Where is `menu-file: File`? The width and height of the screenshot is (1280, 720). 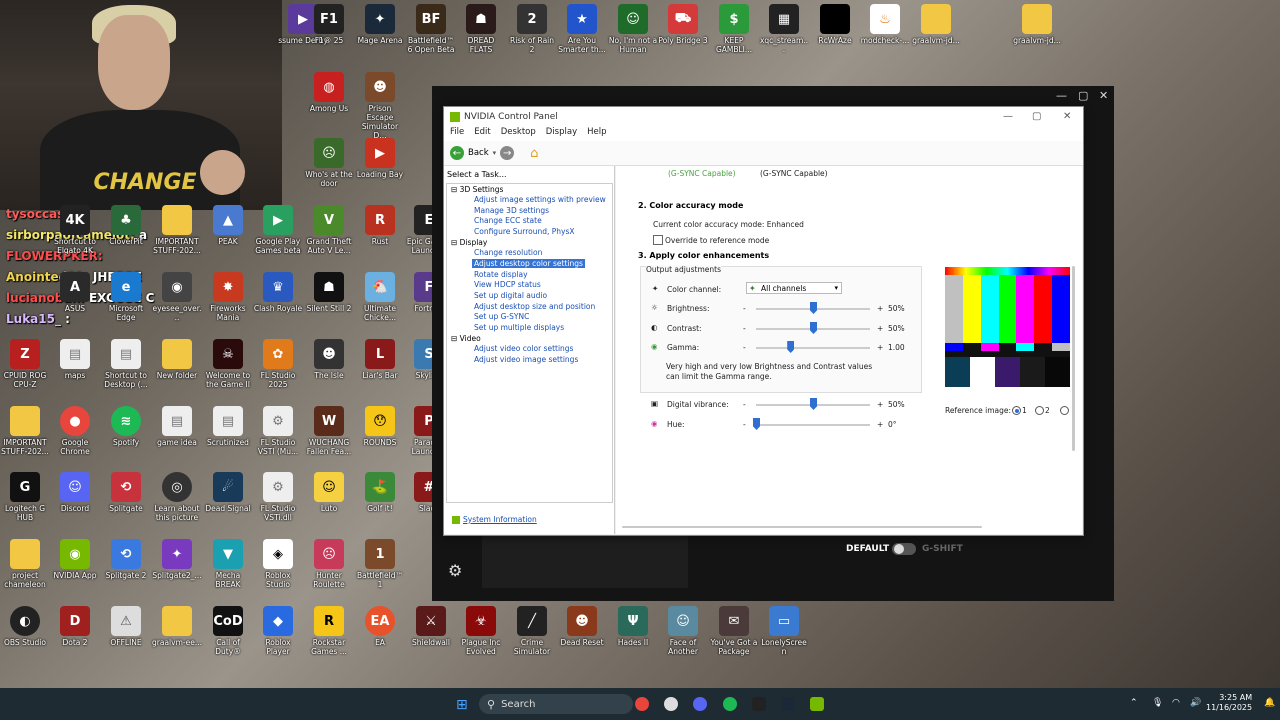 menu-file: File is located at coordinates (457, 134).